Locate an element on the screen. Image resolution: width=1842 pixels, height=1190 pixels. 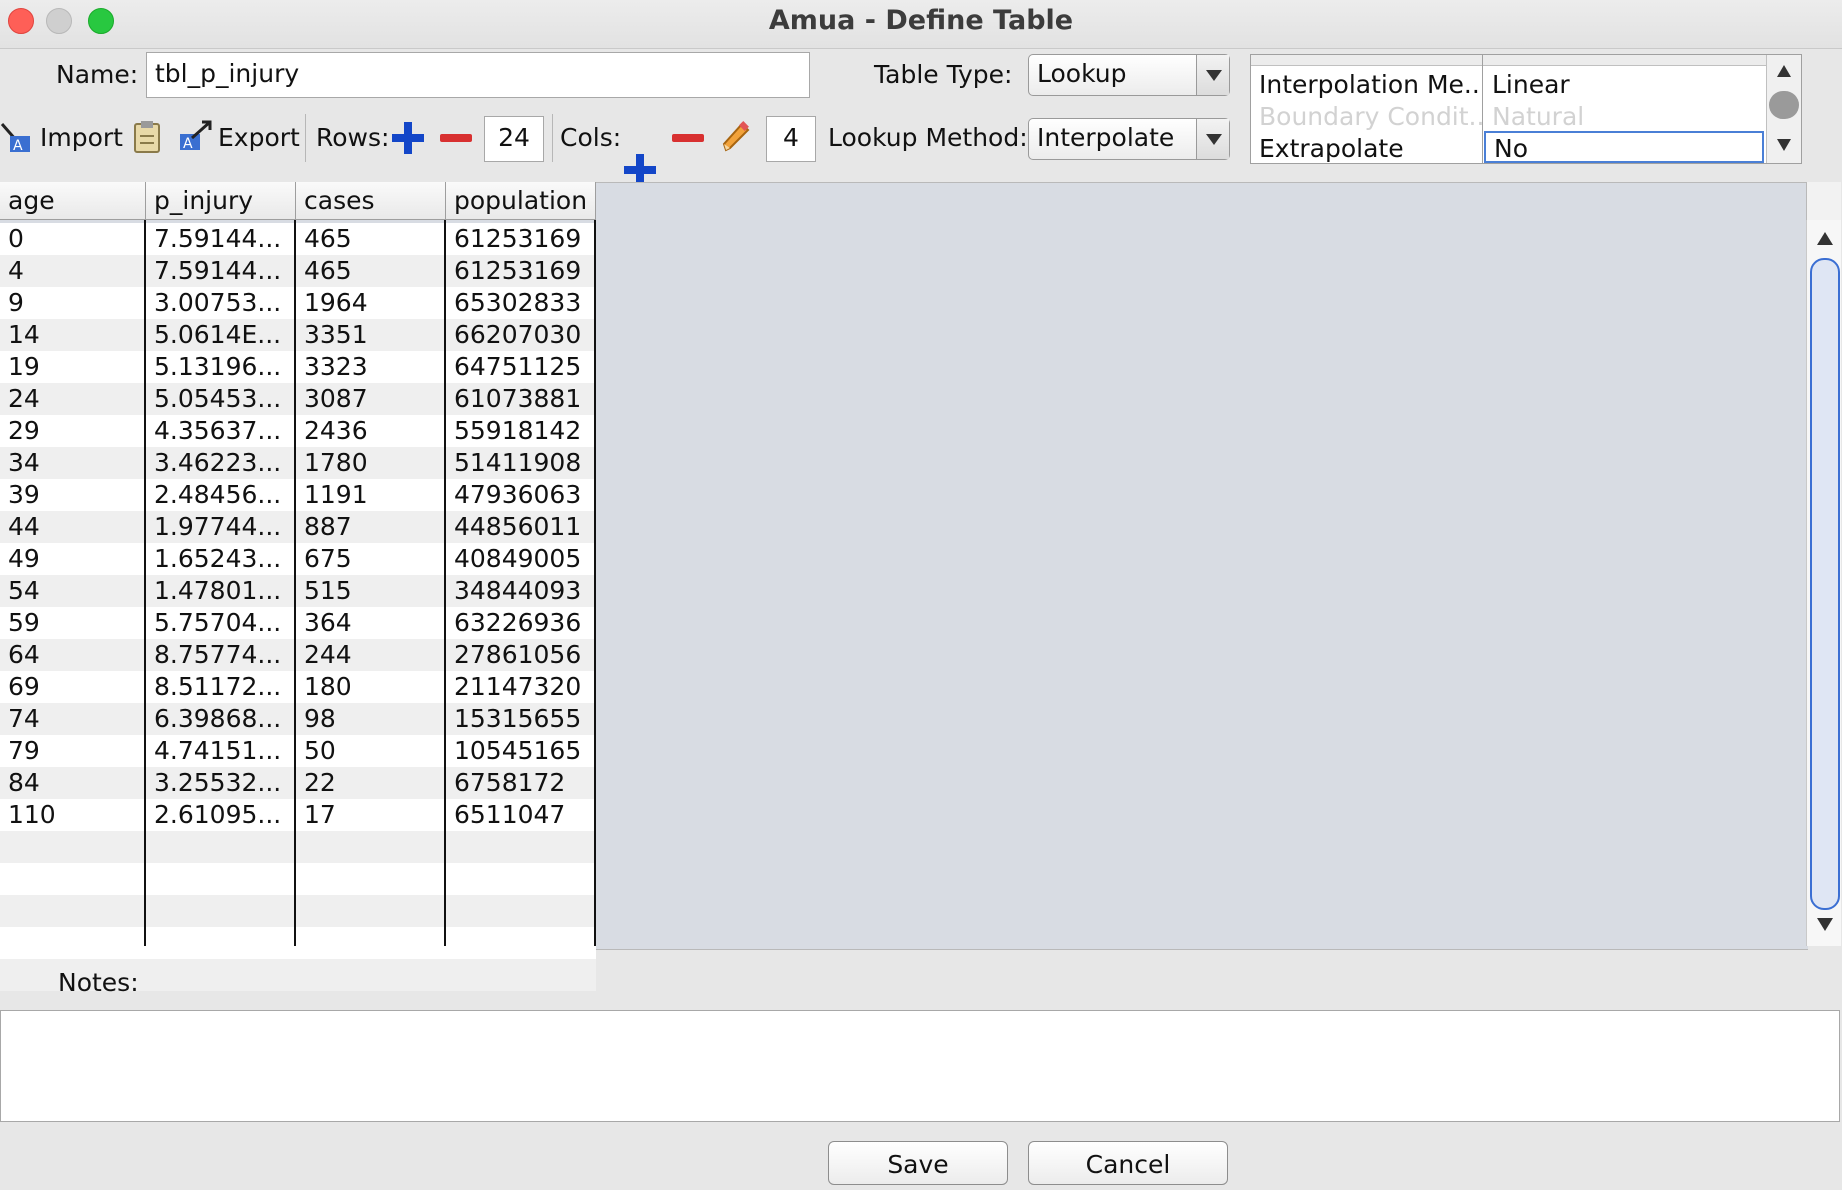
table-row: 39 2.48456... 1191 47936063 is located at coordinates (298, 495).